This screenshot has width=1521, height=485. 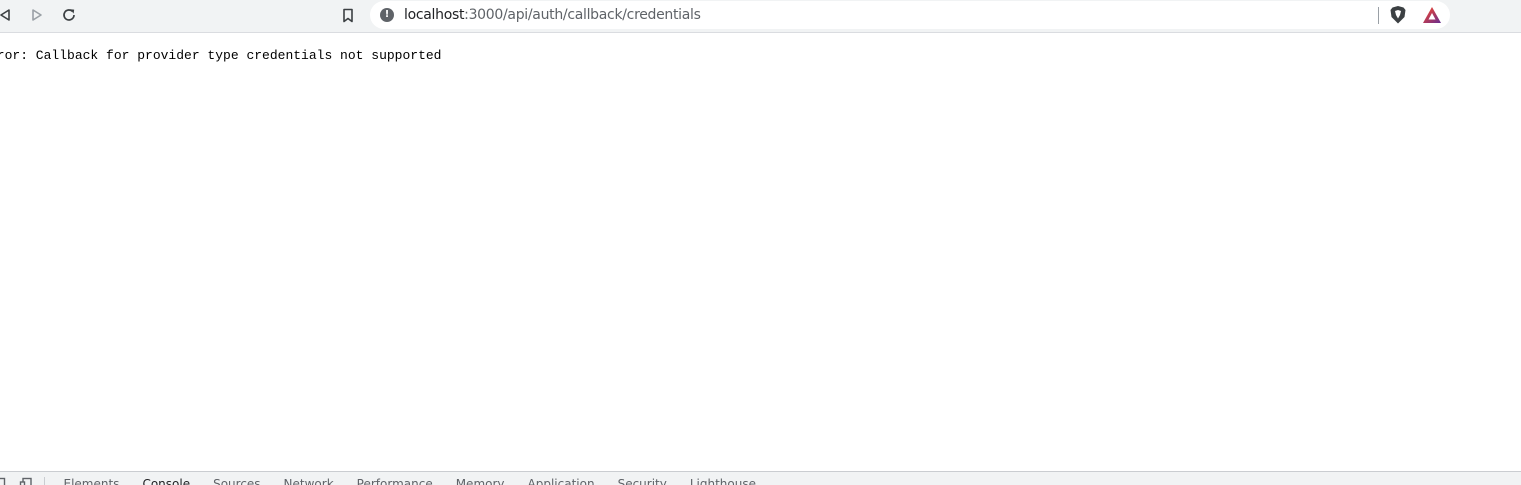 What do you see at coordinates (1378, 15) in the screenshot?
I see `omnibox-divider` at bounding box center [1378, 15].